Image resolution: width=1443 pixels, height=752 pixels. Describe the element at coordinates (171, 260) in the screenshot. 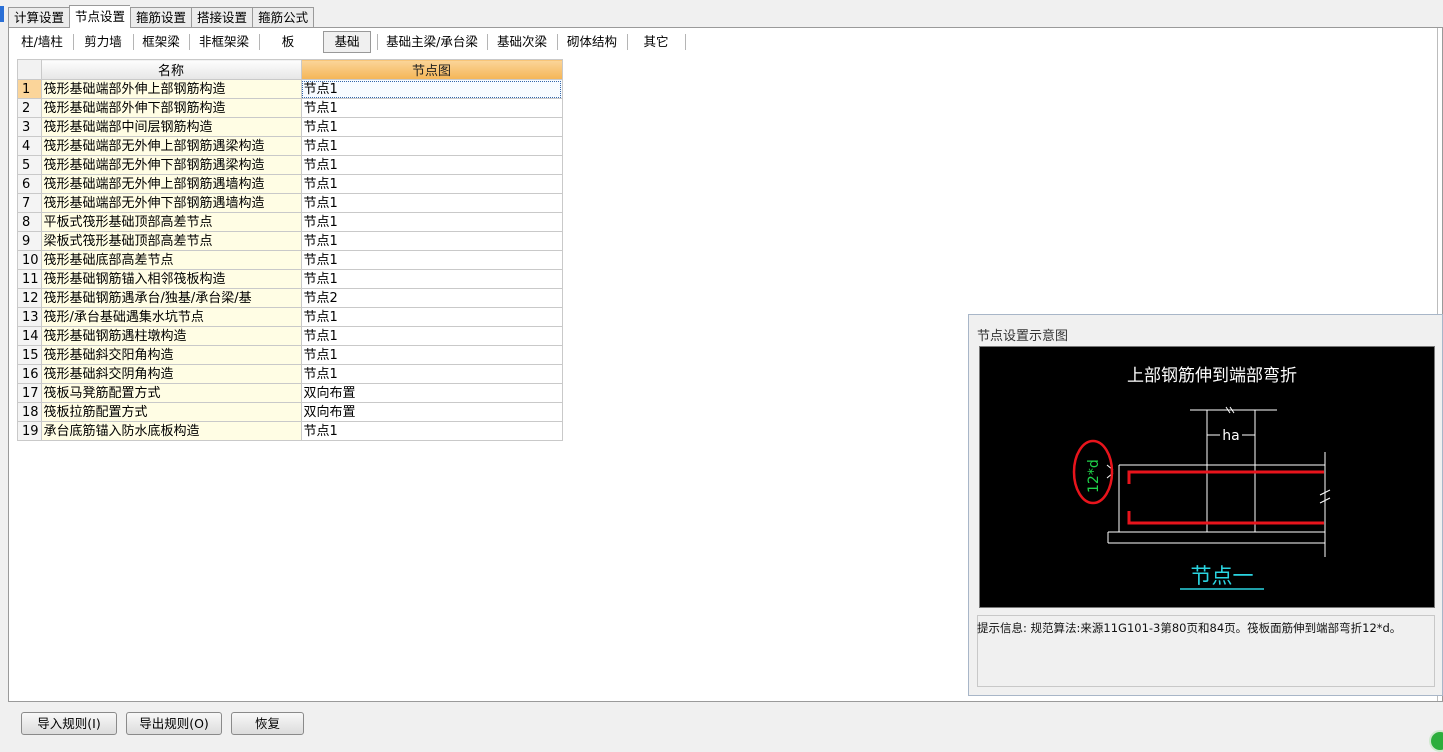

I see `row-name-cell: 筏形基础底部高差节点` at that location.